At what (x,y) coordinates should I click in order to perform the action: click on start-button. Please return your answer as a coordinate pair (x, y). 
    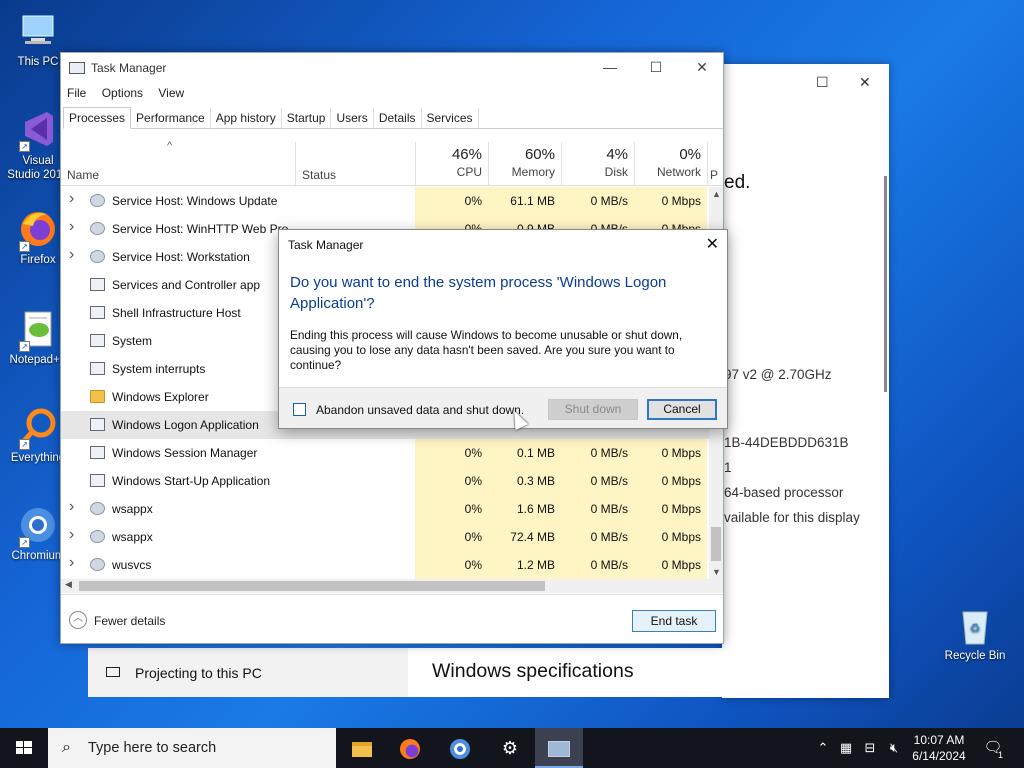
    Looking at the image, I should click on (24, 748).